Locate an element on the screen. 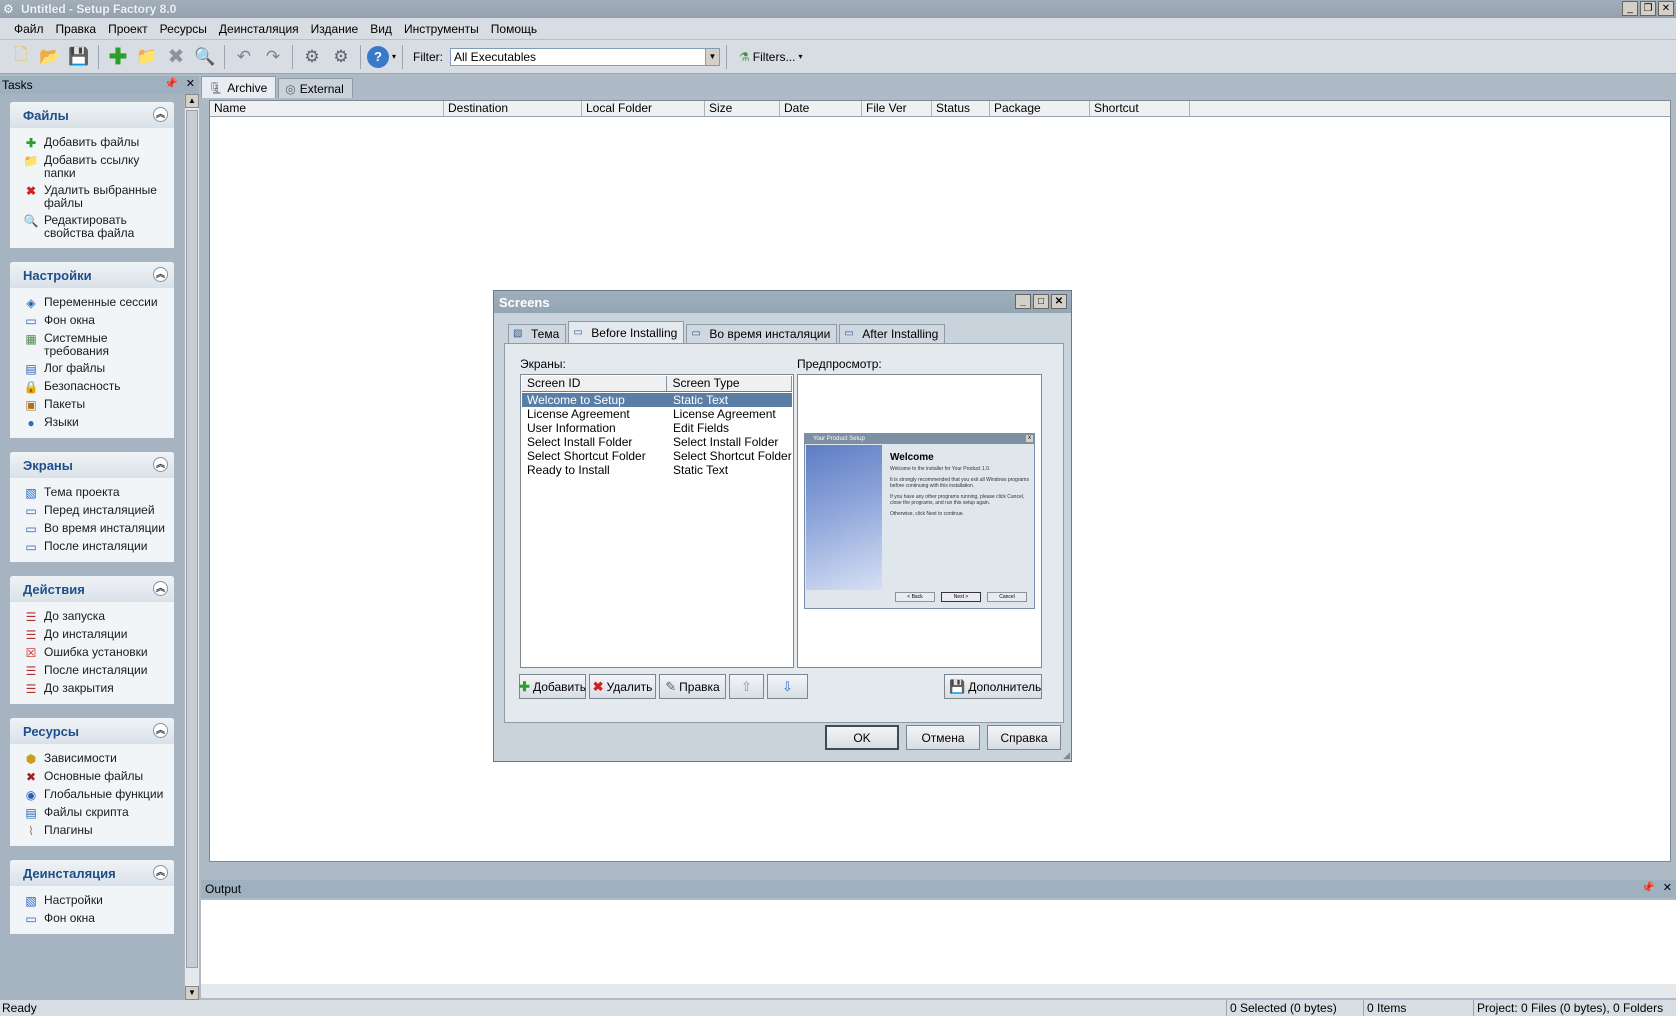 The height and width of the screenshot is (1016, 1676). task-background: ▭ Фон окна is located at coordinates (92, 321).